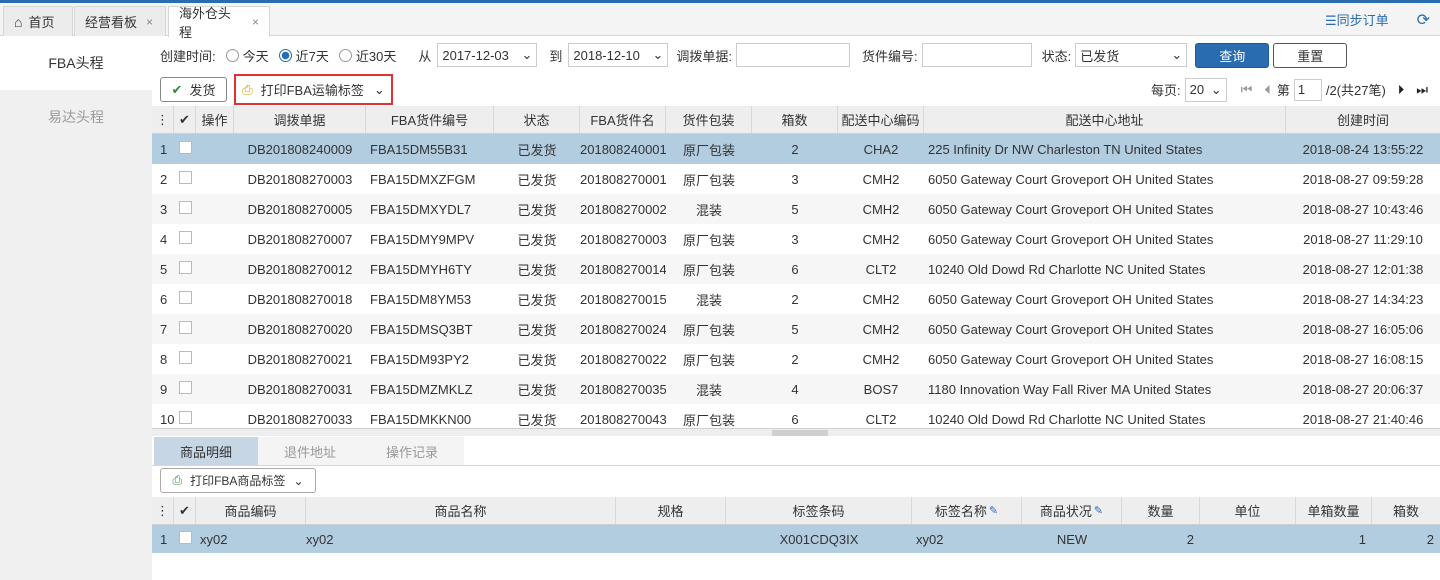  Describe the element at coordinates (193, 89) in the screenshot. I see `ship-button: ✔ 发货` at that location.